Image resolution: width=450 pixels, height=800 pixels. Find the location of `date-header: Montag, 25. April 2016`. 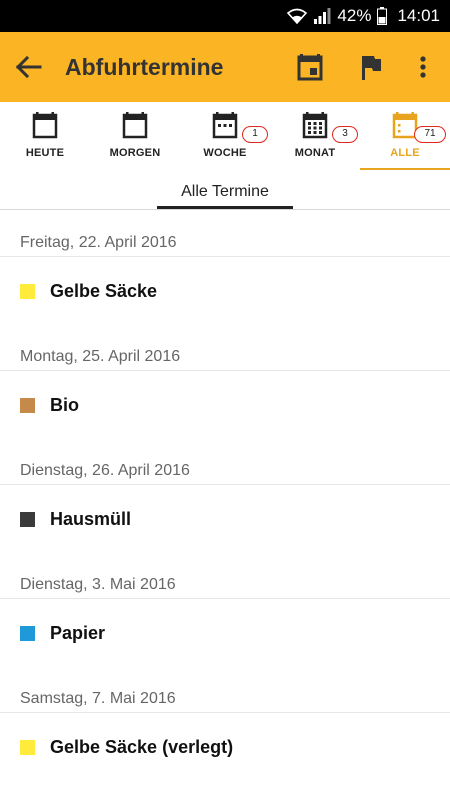

date-header: Montag, 25. April 2016 is located at coordinates (225, 348).